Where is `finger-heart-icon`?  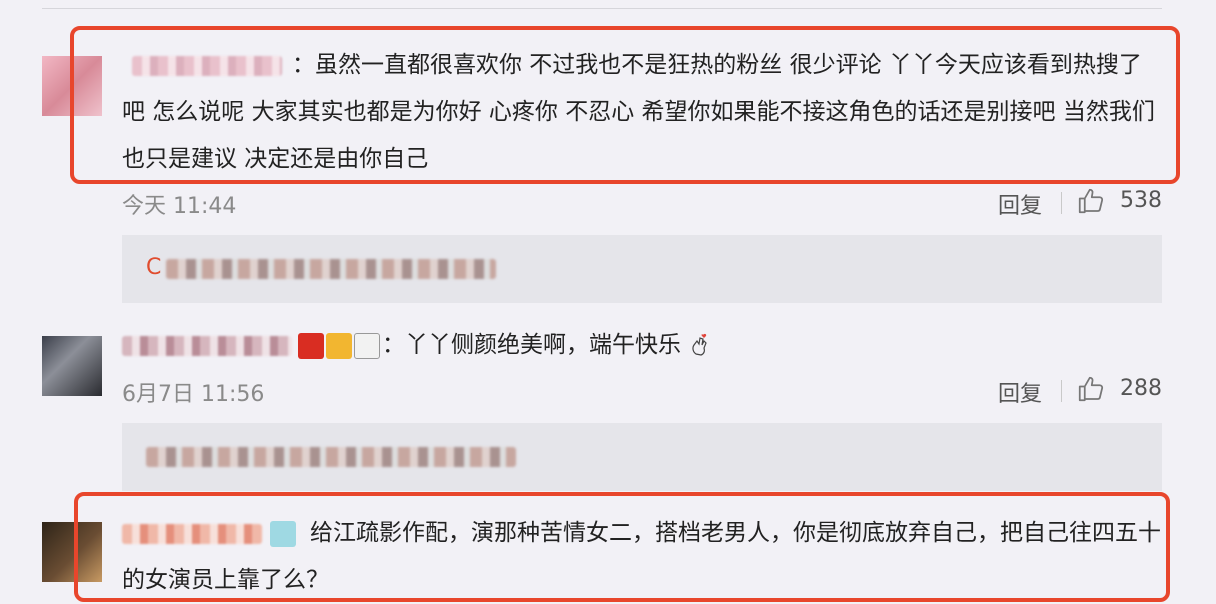 finger-heart-icon is located at coordinates (700, 344).